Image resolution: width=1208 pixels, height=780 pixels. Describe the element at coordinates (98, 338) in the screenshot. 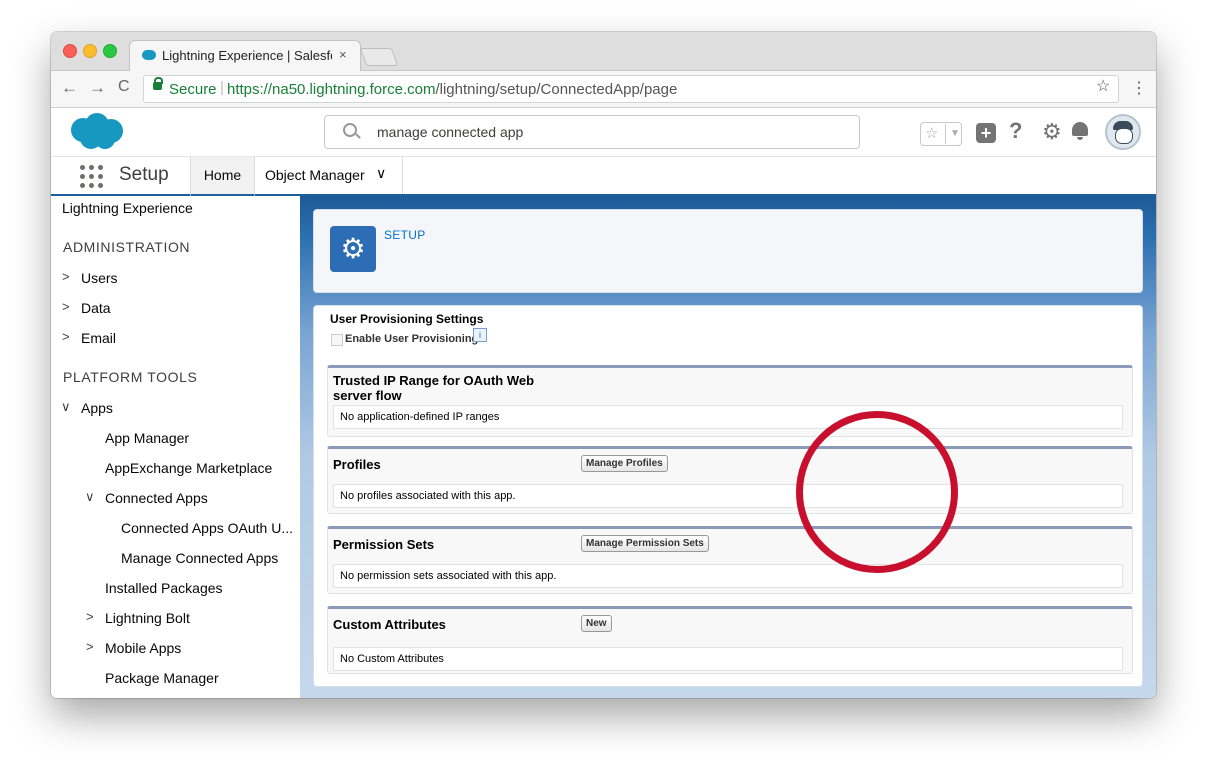

I see `sidebar-item-email: Email` at that location.